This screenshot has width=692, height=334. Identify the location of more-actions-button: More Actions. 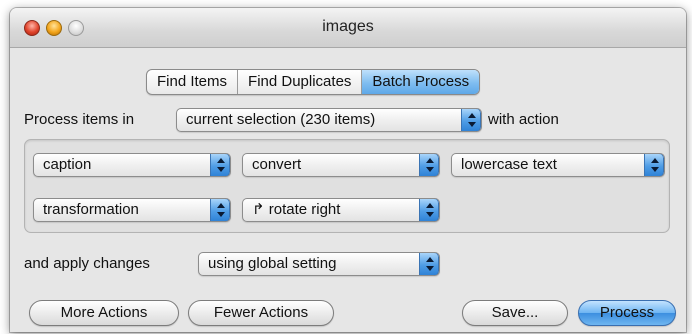
(104, 313).